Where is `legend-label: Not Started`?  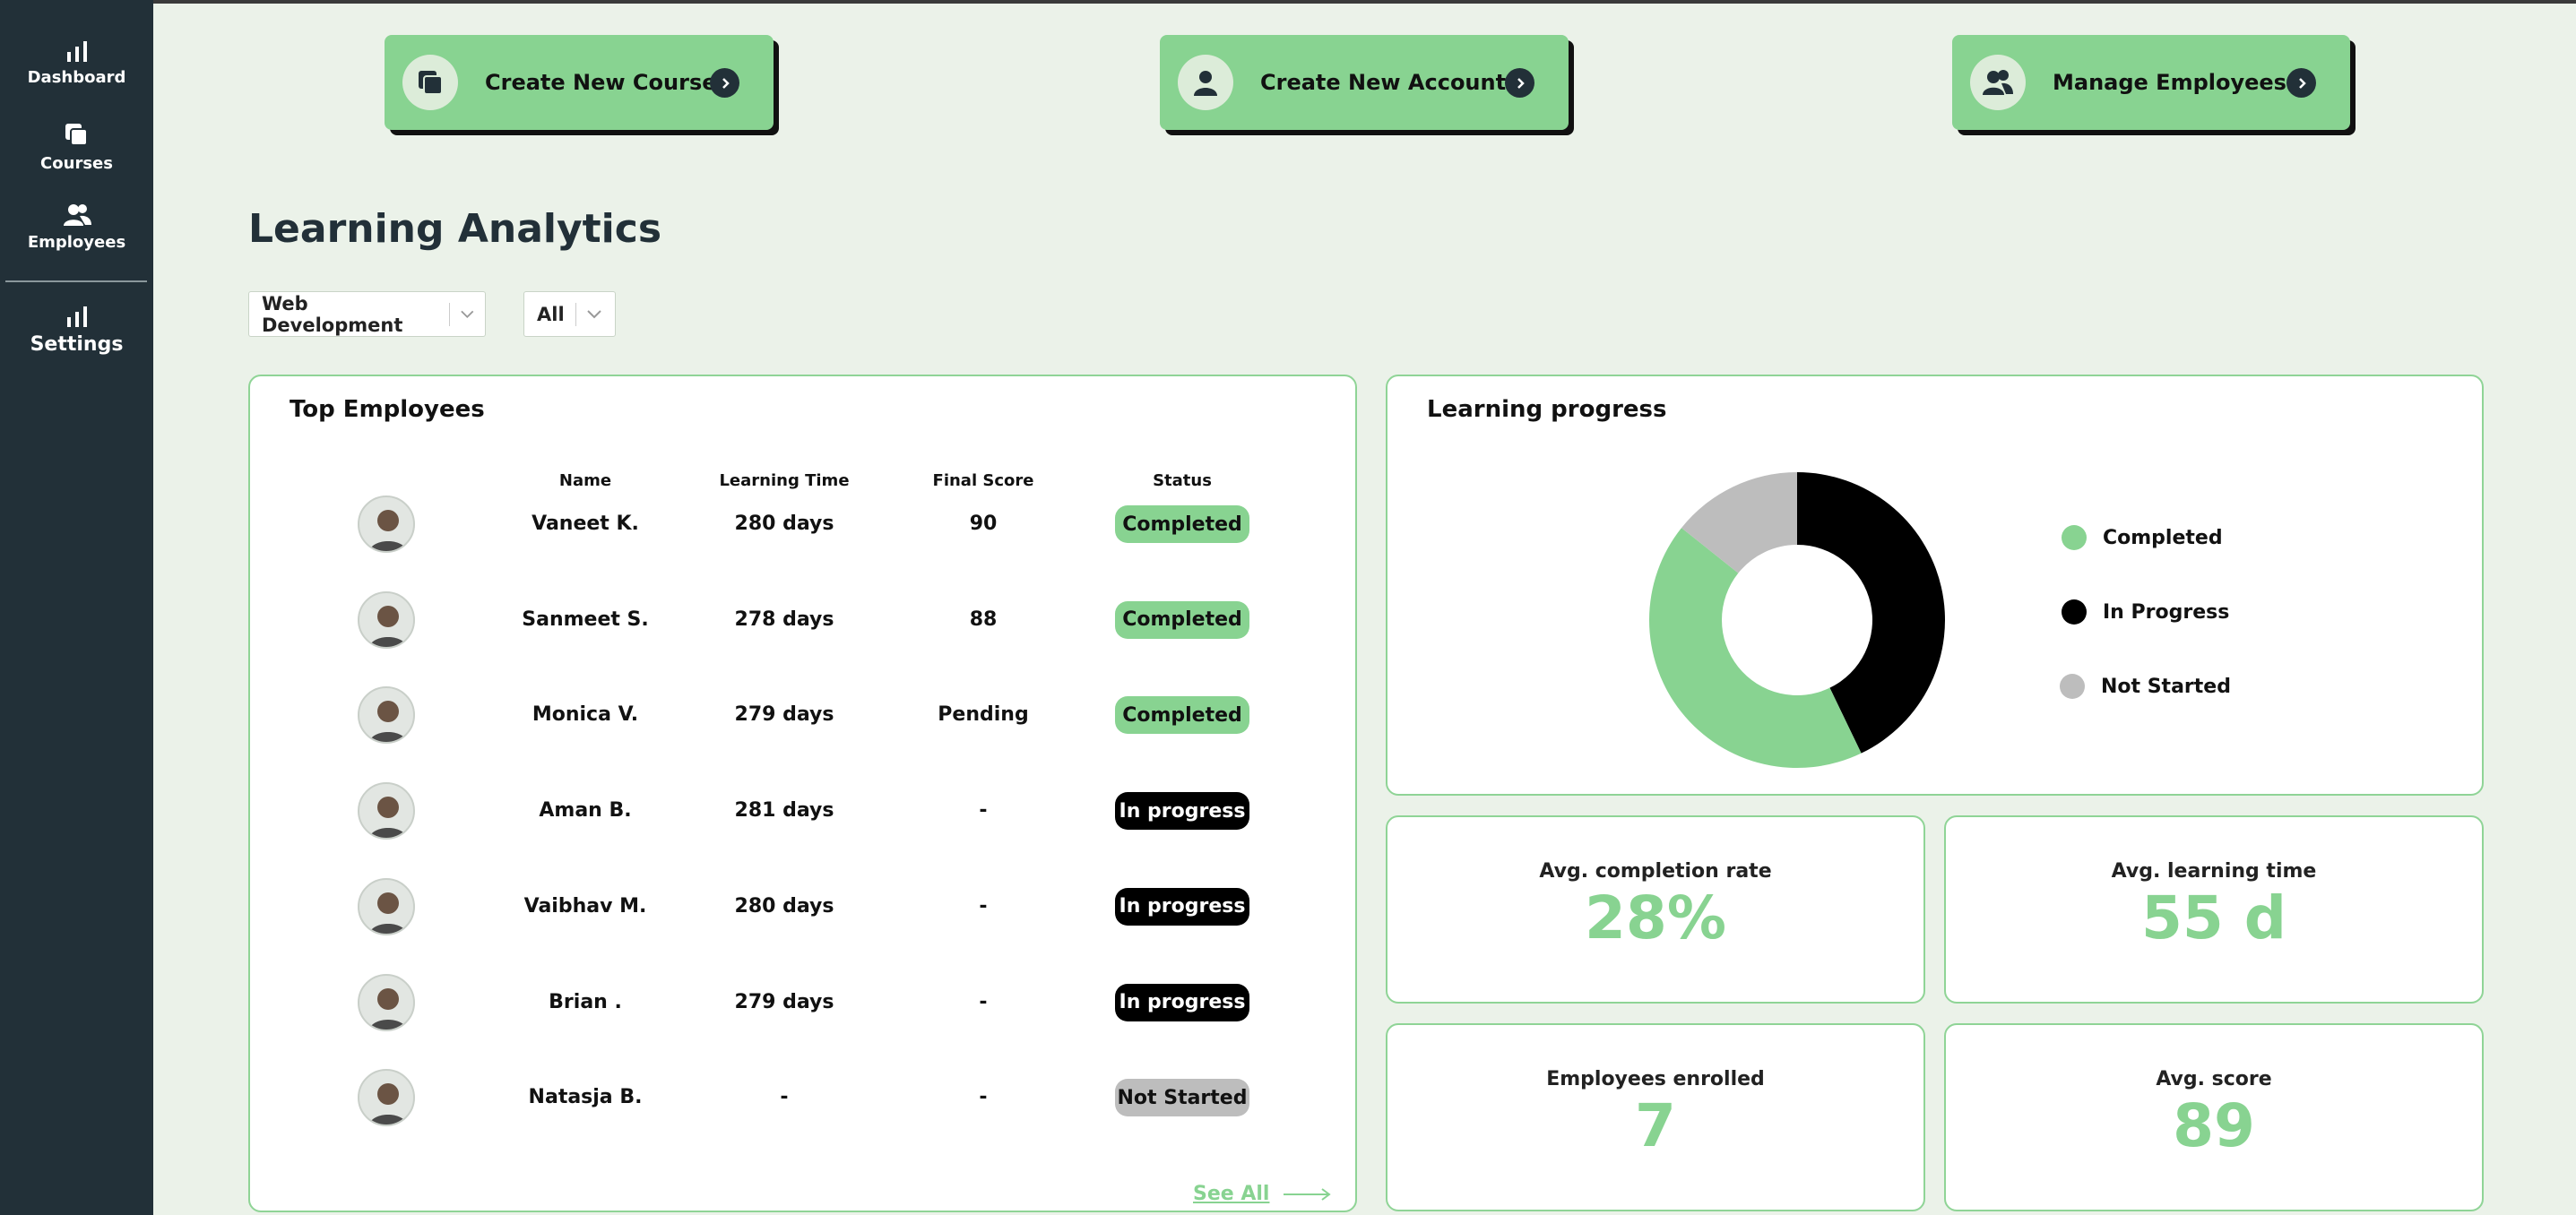
legend-label: Not Started is located at coordinates (2166, 686).